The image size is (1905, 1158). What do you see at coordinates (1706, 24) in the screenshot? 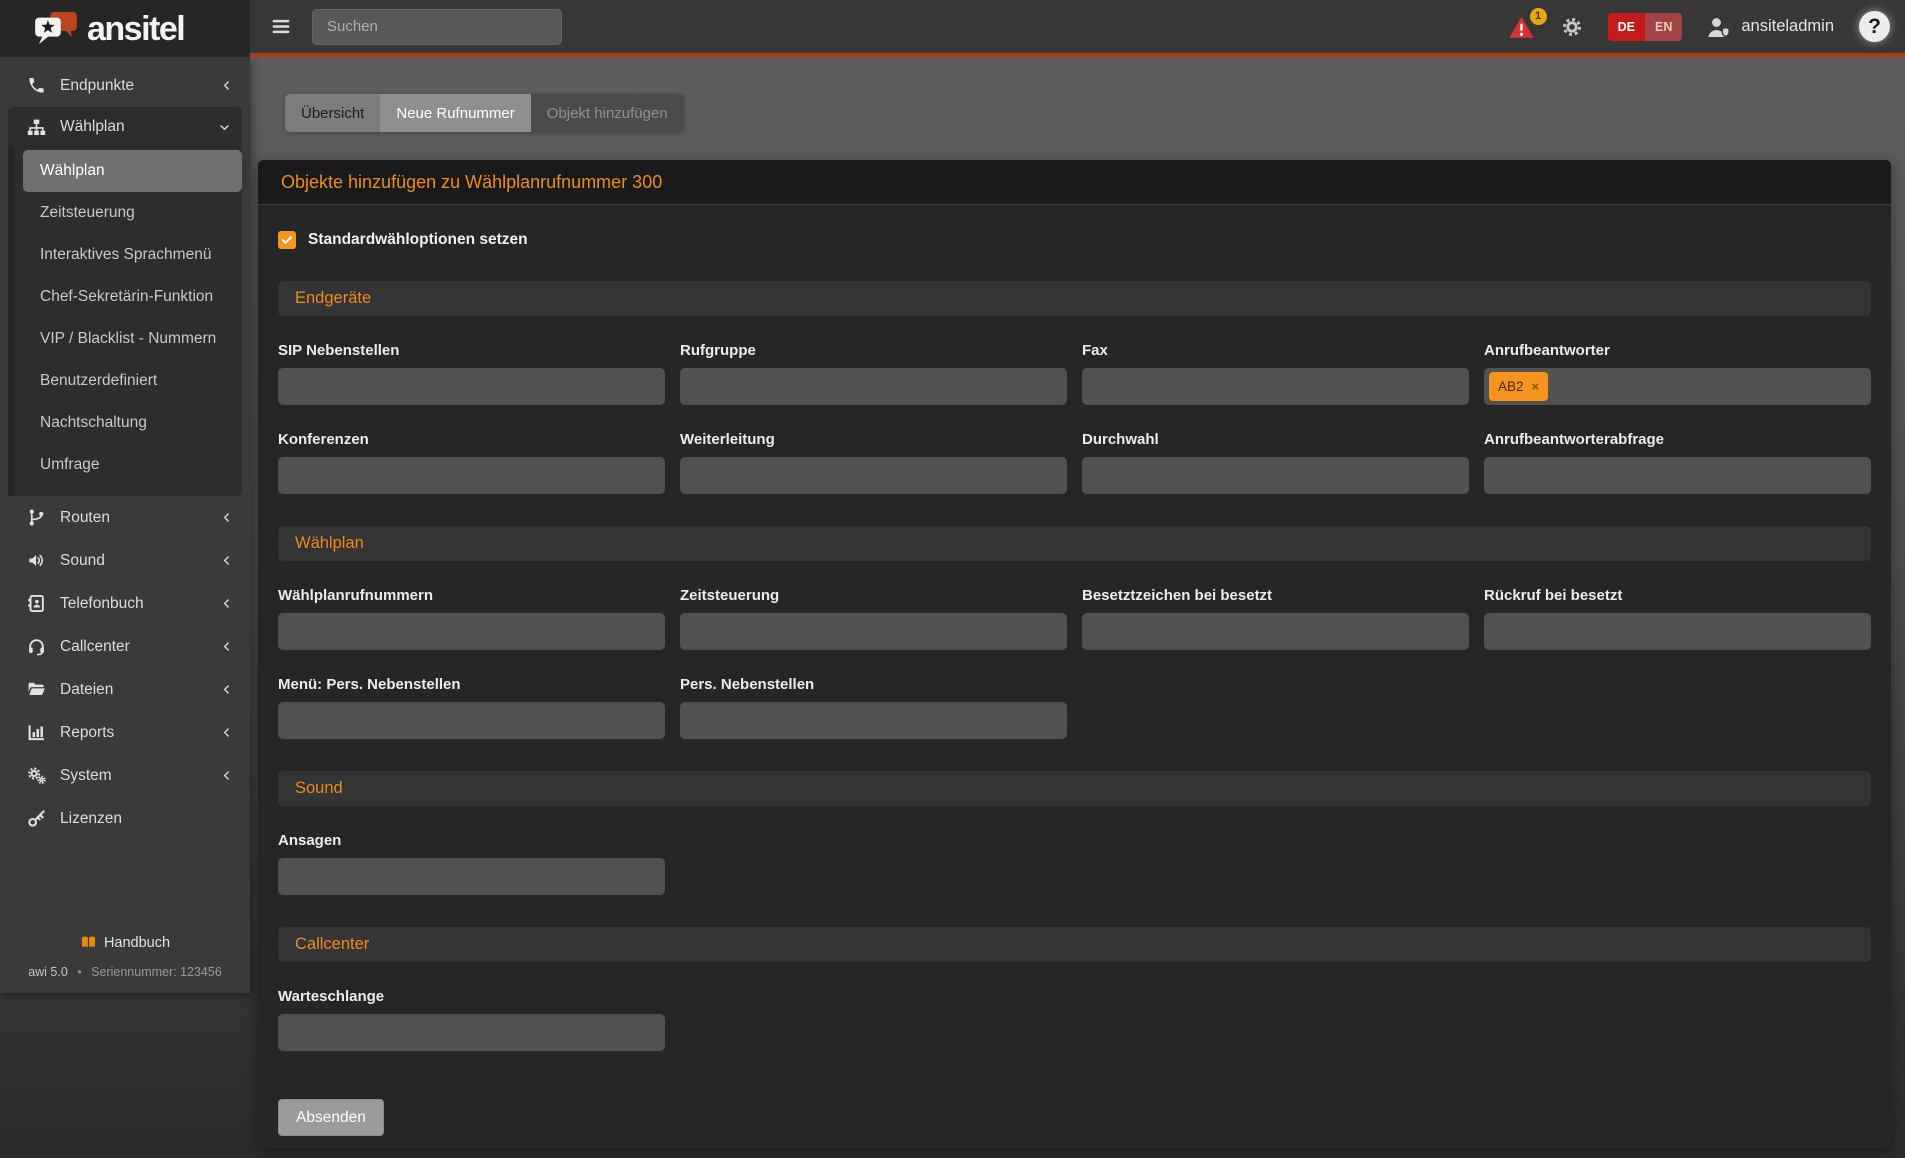
I see `topbar-actions: 1 DE EN ansiteladmin ?` at bounding box center [1706, 24].